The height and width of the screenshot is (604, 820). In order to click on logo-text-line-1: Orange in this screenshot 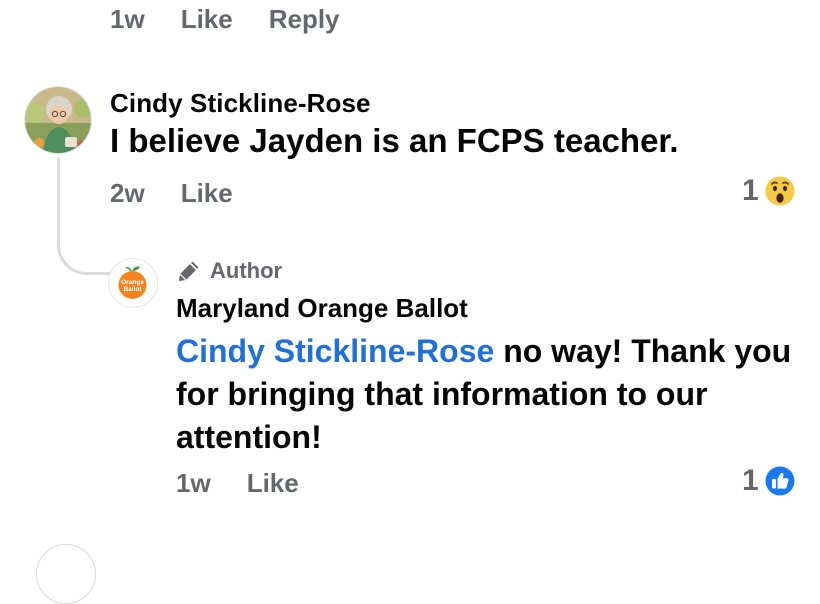, I will do `click(132, 282)`.